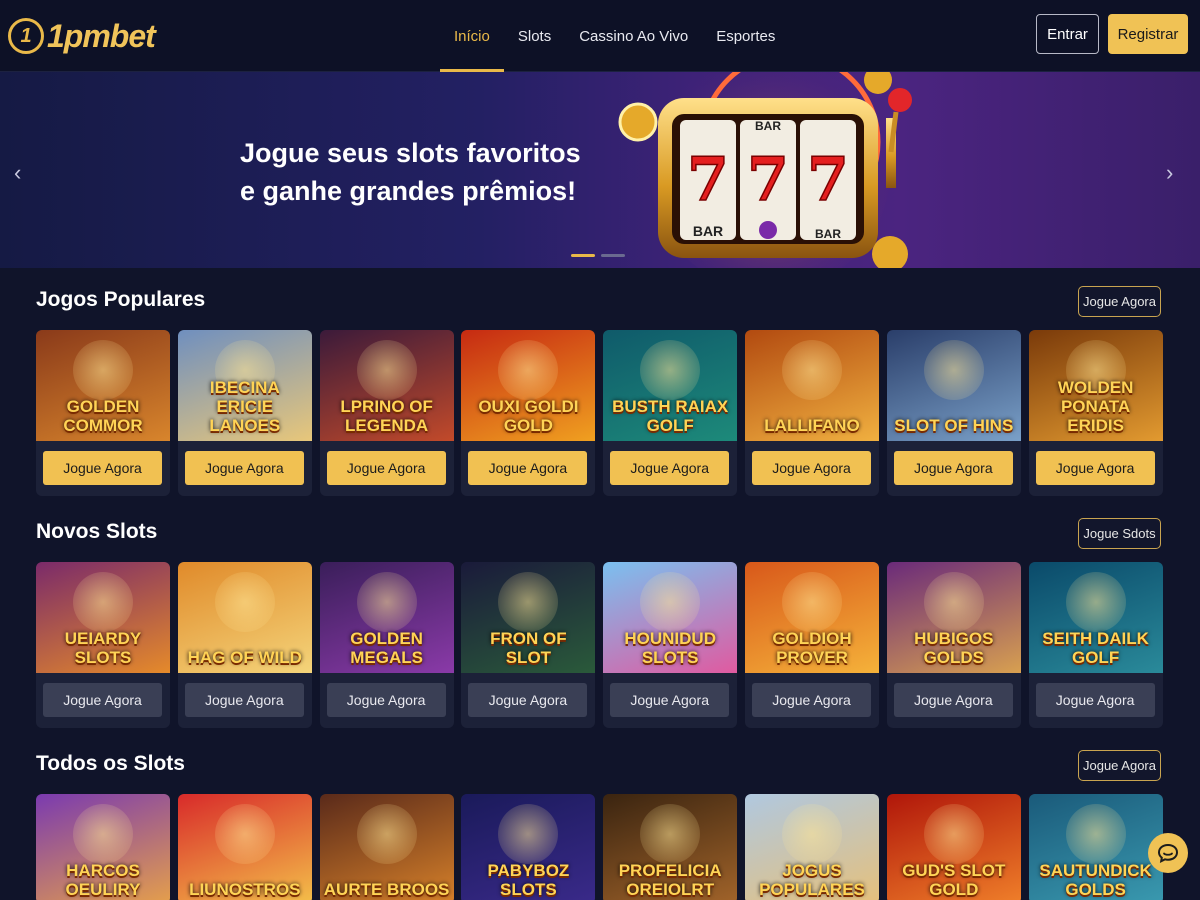 Image resolution: width=1200 pixels, height=900 pixels. What do you see at coordinates (103, 385) in the screenshot?
I see `game-thumbnail: GOLDEN COMMOR` at bounding box center [103, 385].